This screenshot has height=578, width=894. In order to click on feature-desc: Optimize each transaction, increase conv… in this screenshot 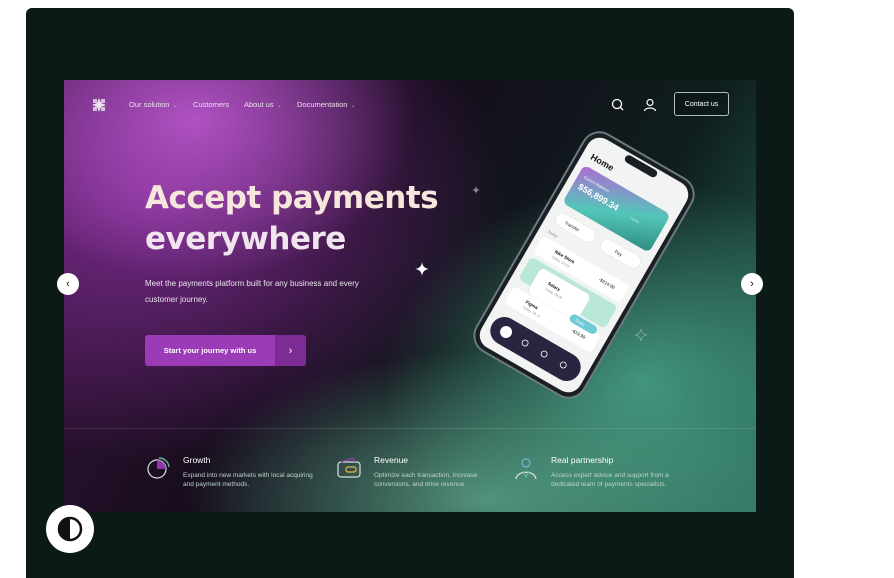, I will do `click(426, 480)`.